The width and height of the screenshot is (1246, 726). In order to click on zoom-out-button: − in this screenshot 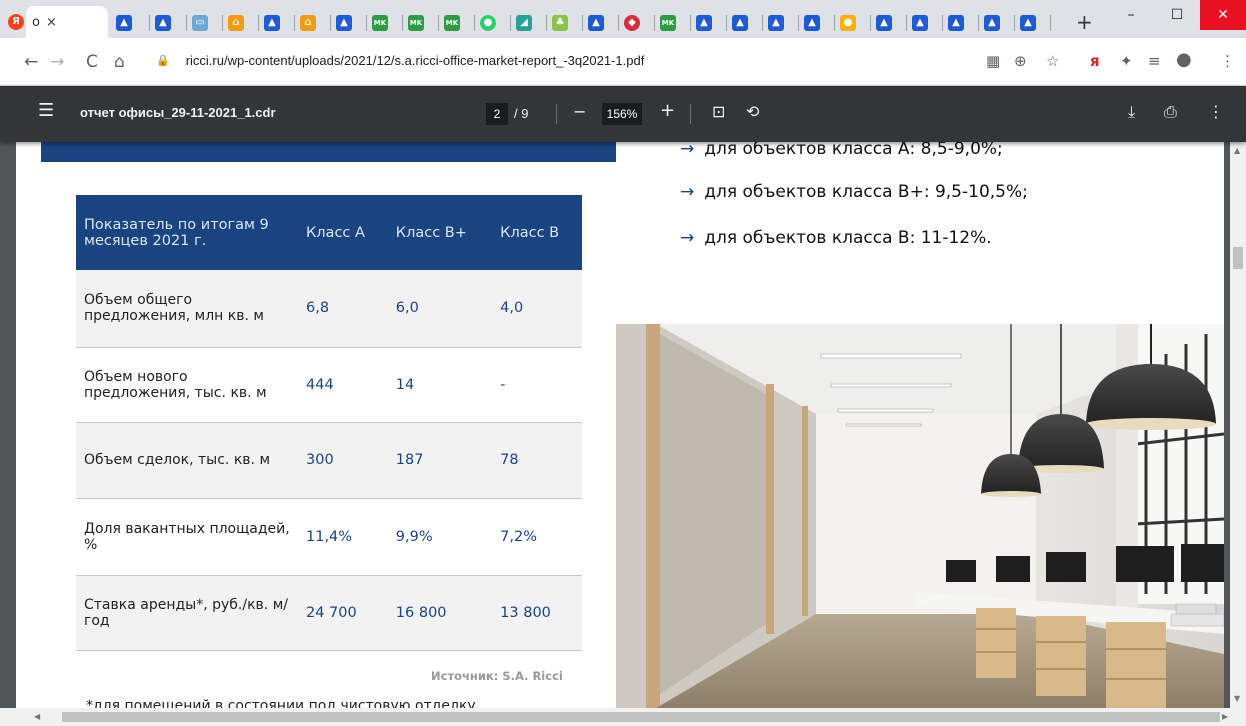, I will do `click(579, 111)`.